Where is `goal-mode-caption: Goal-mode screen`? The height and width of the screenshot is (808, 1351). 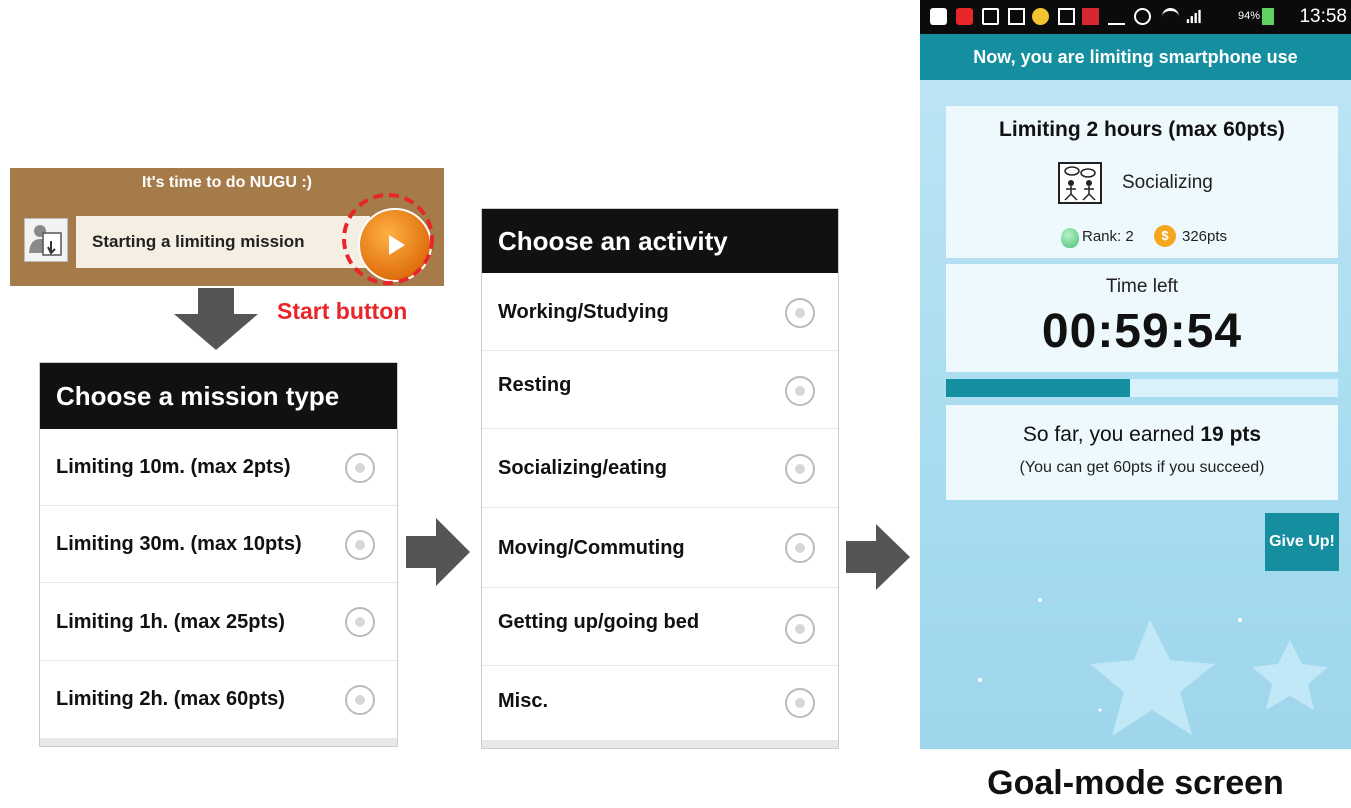
goal-mode-caption: Goal-mode screen is located at coordinates (1135, 783).